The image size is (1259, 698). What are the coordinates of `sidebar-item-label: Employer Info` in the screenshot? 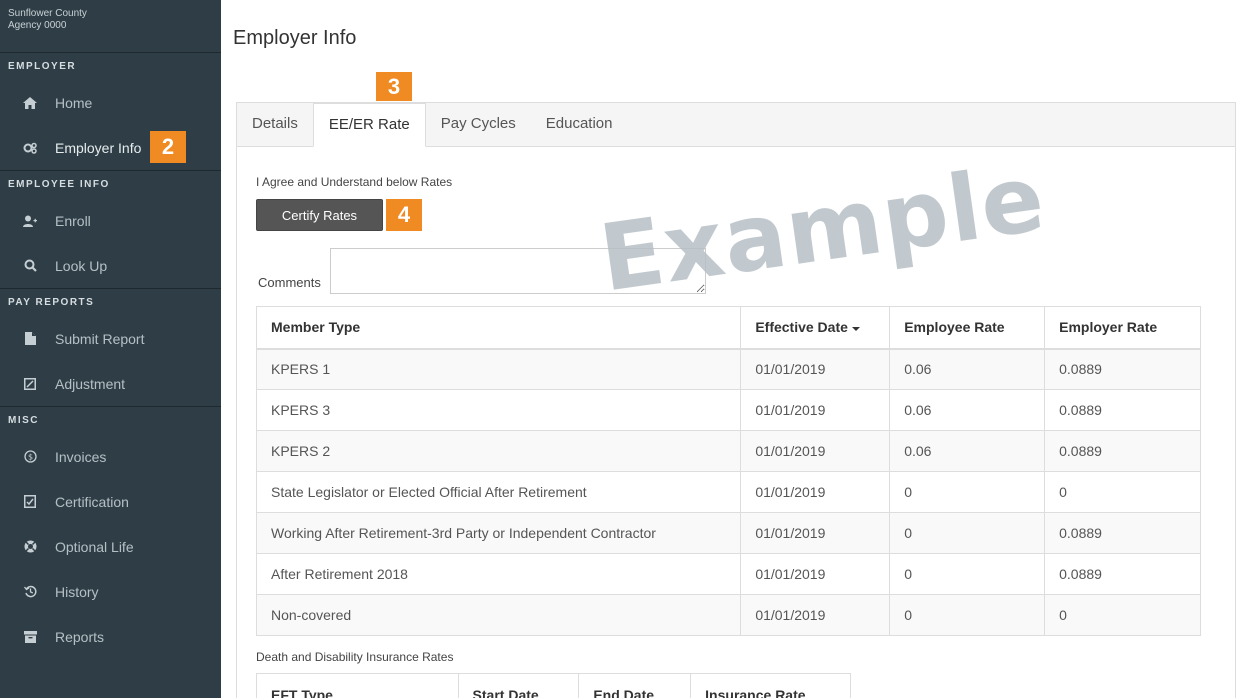 It's located at (98, 147).